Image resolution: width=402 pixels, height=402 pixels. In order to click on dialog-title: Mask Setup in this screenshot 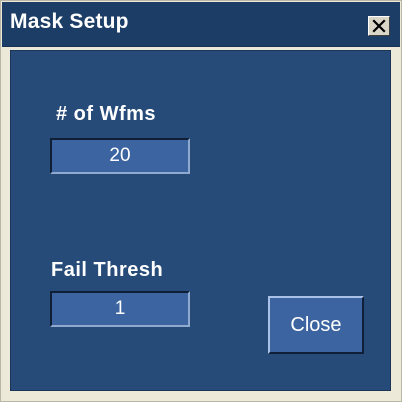, I will do `click(69, 21)`.